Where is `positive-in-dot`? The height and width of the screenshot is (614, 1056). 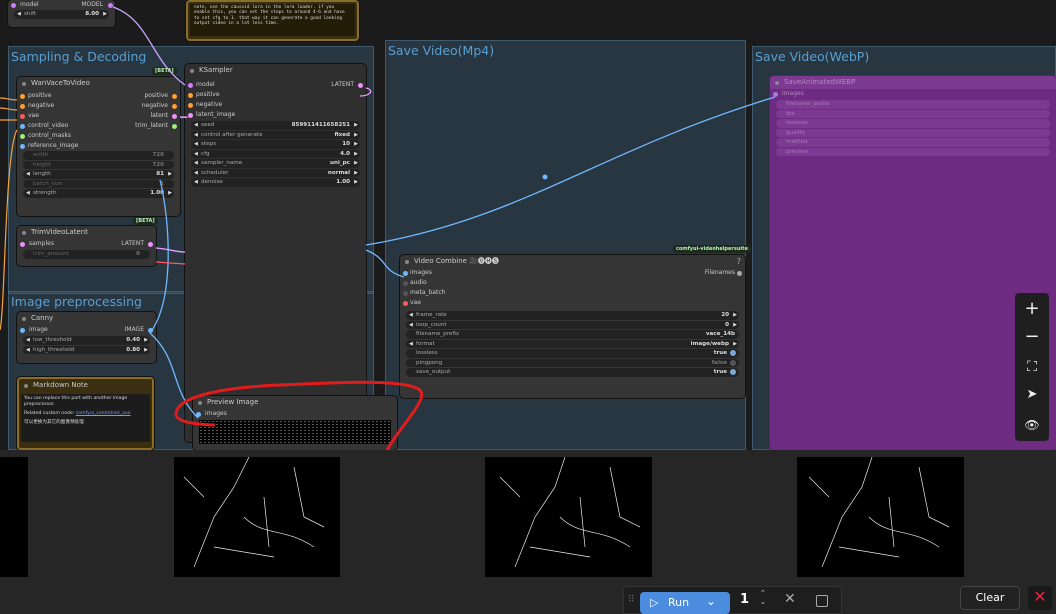
positive-in-dot is located at coordinates (22, 96).